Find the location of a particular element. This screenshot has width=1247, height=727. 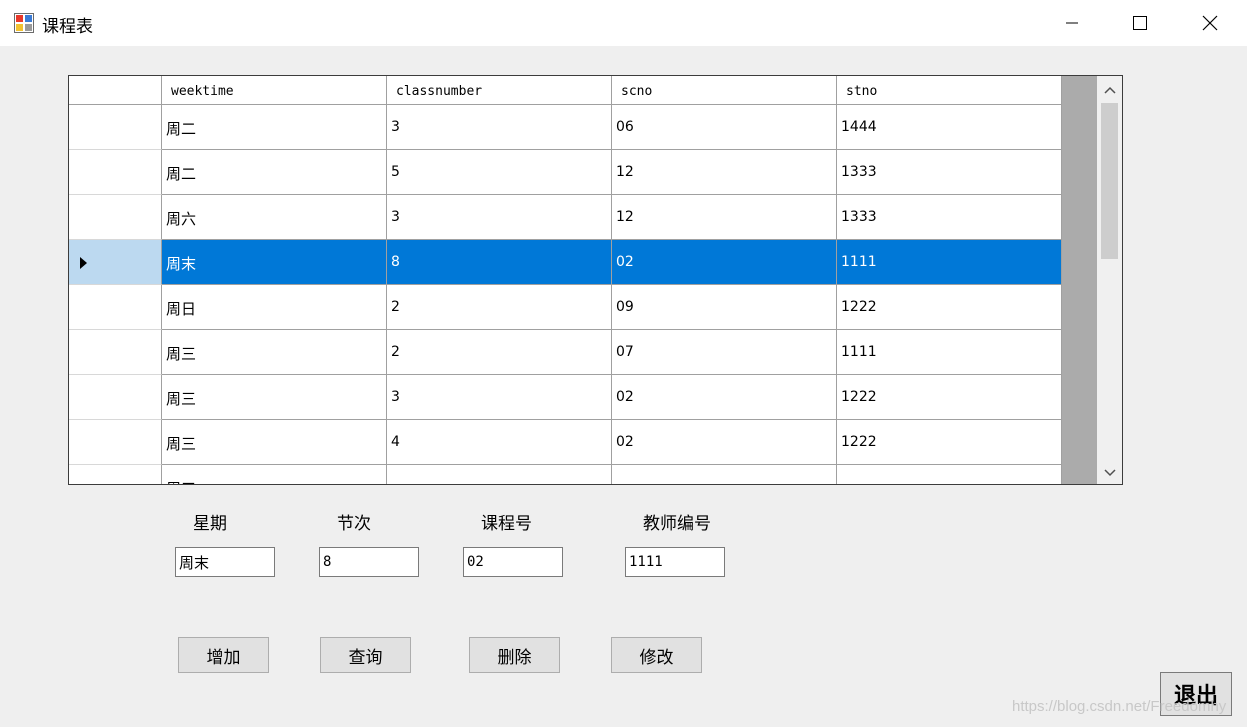

table-row: 周二 5 12 1333 is located at coordinates (565, 172).